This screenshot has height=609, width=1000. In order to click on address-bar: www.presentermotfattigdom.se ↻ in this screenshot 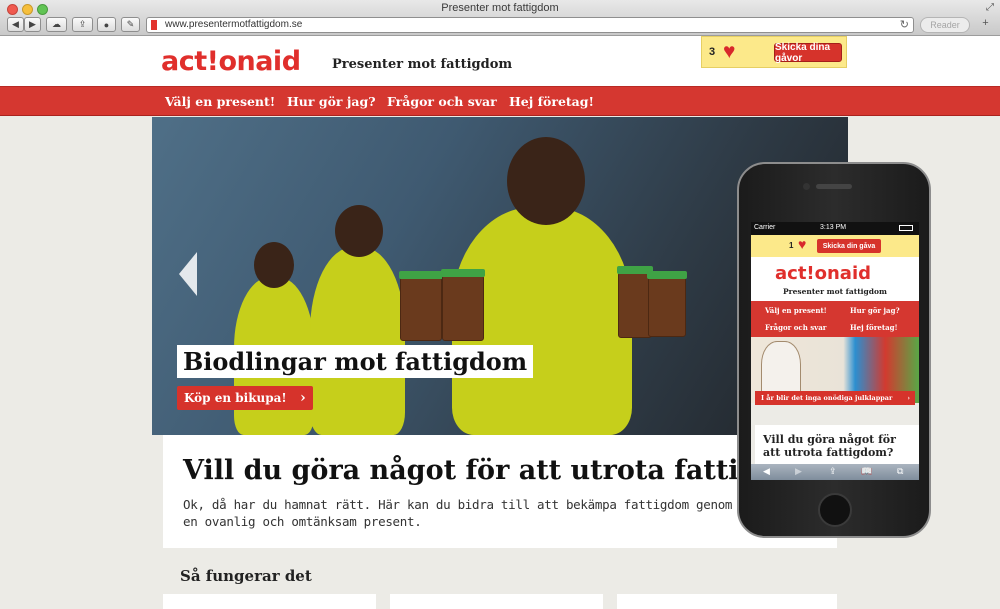, I will do `click(530, 25)`.